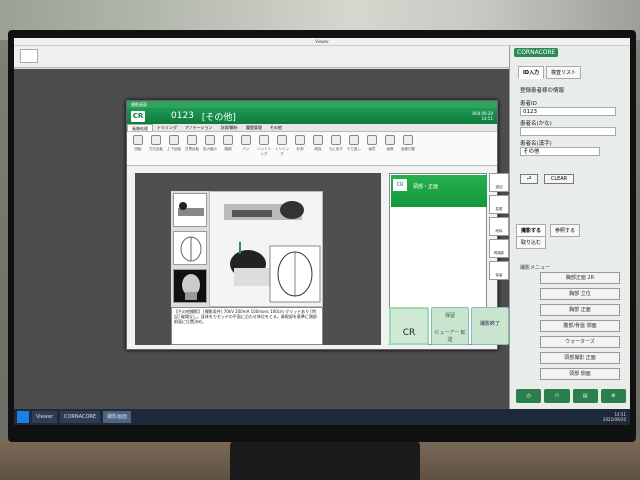 The image size is (640, 480). What do you see at coordinates (300, 146) in the screenshot?
I see `tool-button: 計測` at bounding box center [300, 146].